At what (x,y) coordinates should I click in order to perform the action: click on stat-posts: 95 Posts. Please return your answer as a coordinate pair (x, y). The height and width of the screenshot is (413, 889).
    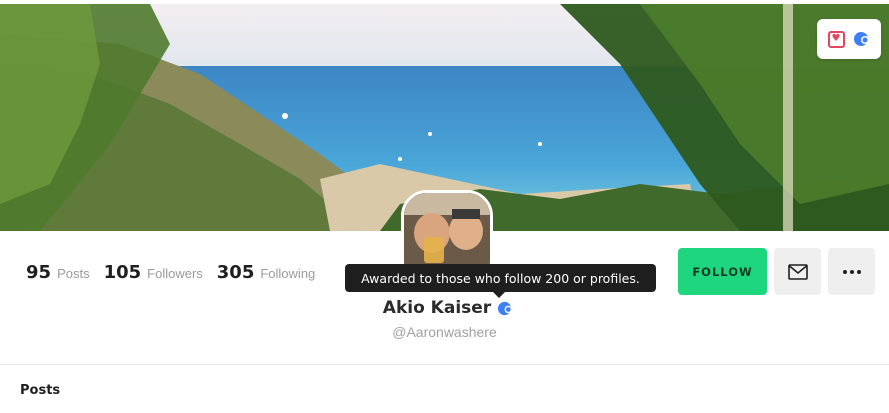
    Looking at the image, I should click on (58, 272).